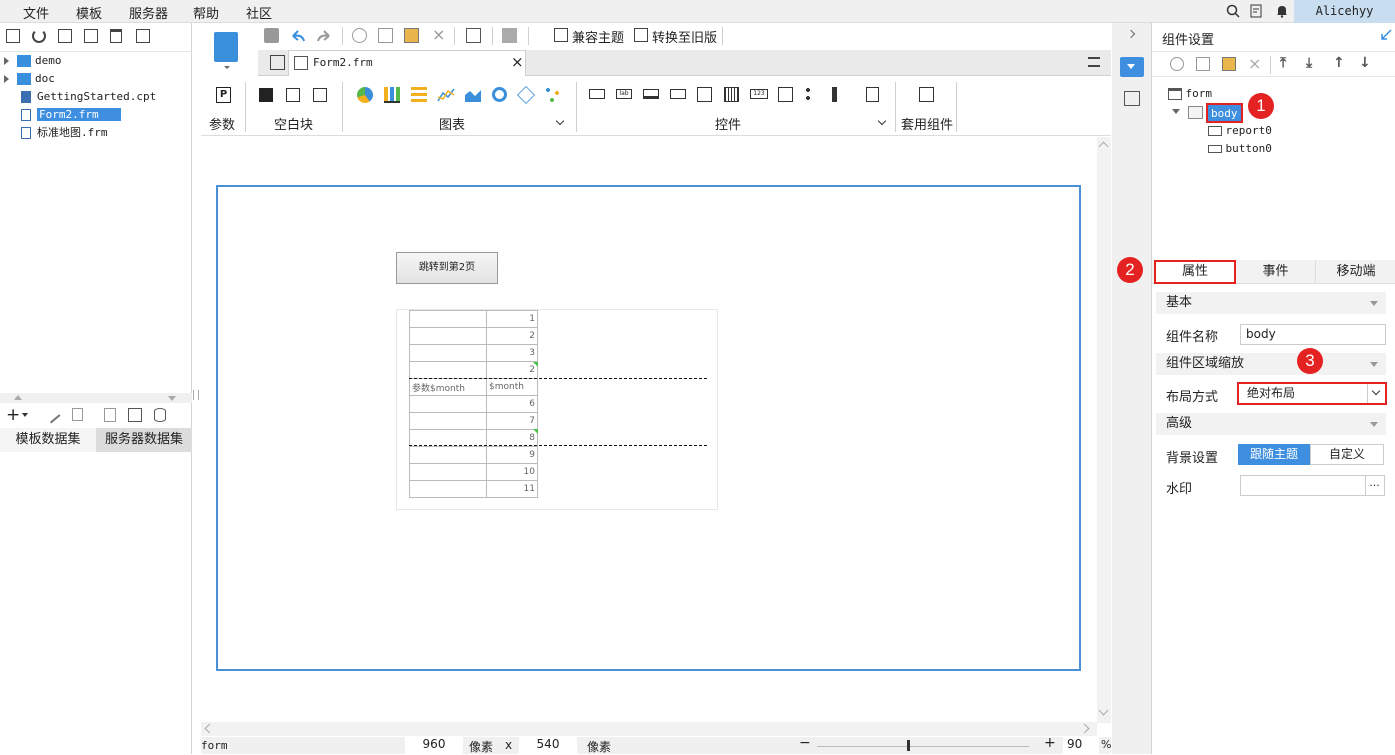 Image resolution: width=1395 pixels, height=755 pixels. What do you see at coordinates (293, 95) in the screenshot?
I see `split-block-icon` at bounding box center [293, 95].